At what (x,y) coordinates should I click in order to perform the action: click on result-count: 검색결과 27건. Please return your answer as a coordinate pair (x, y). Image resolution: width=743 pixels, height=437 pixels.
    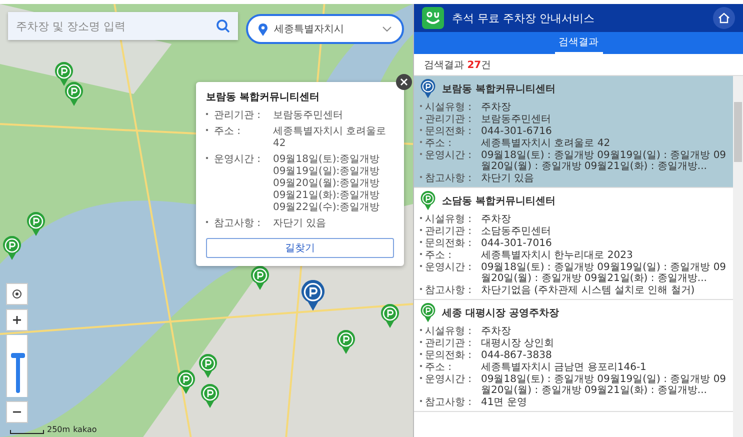
    Looking at the image, I should click on (458, 65).